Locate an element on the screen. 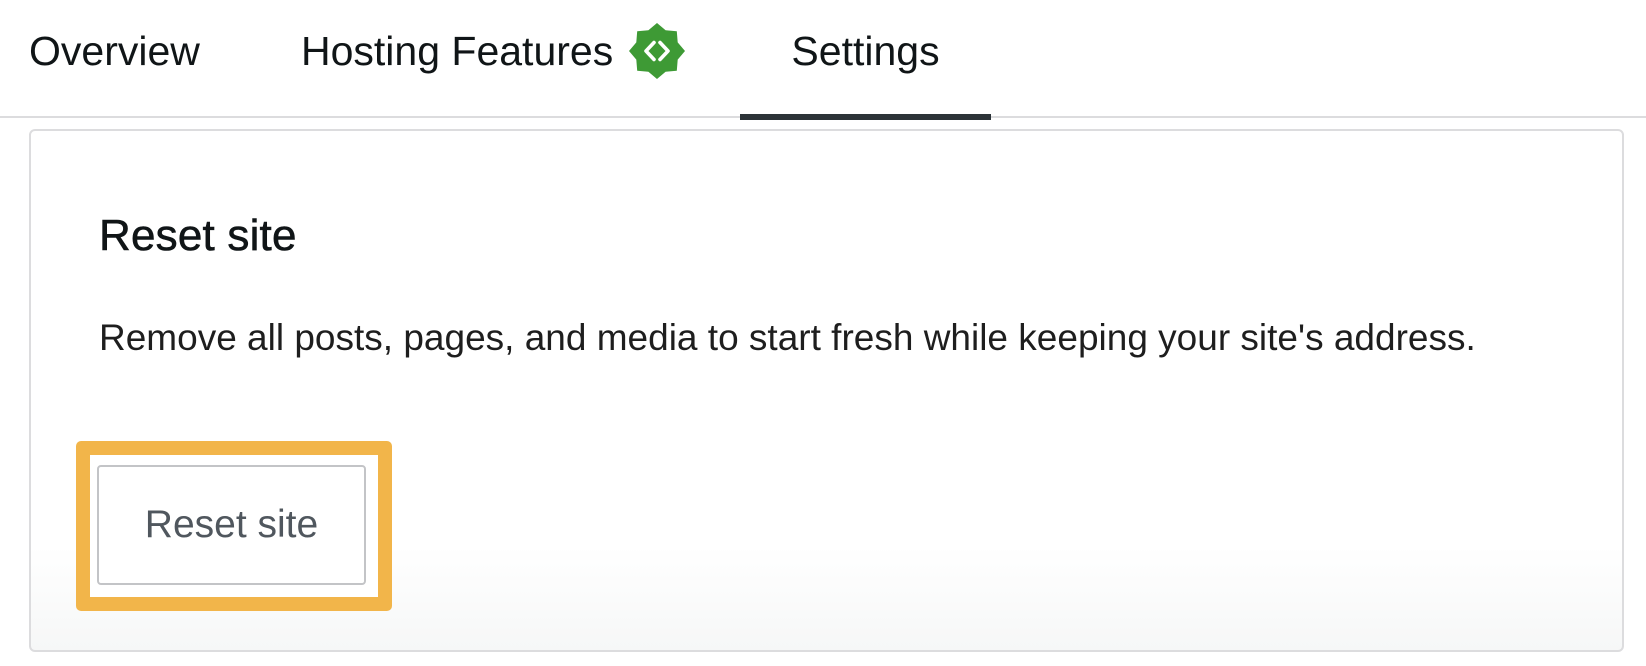  tab-selected-indicator is located at coordinates (865, 117).